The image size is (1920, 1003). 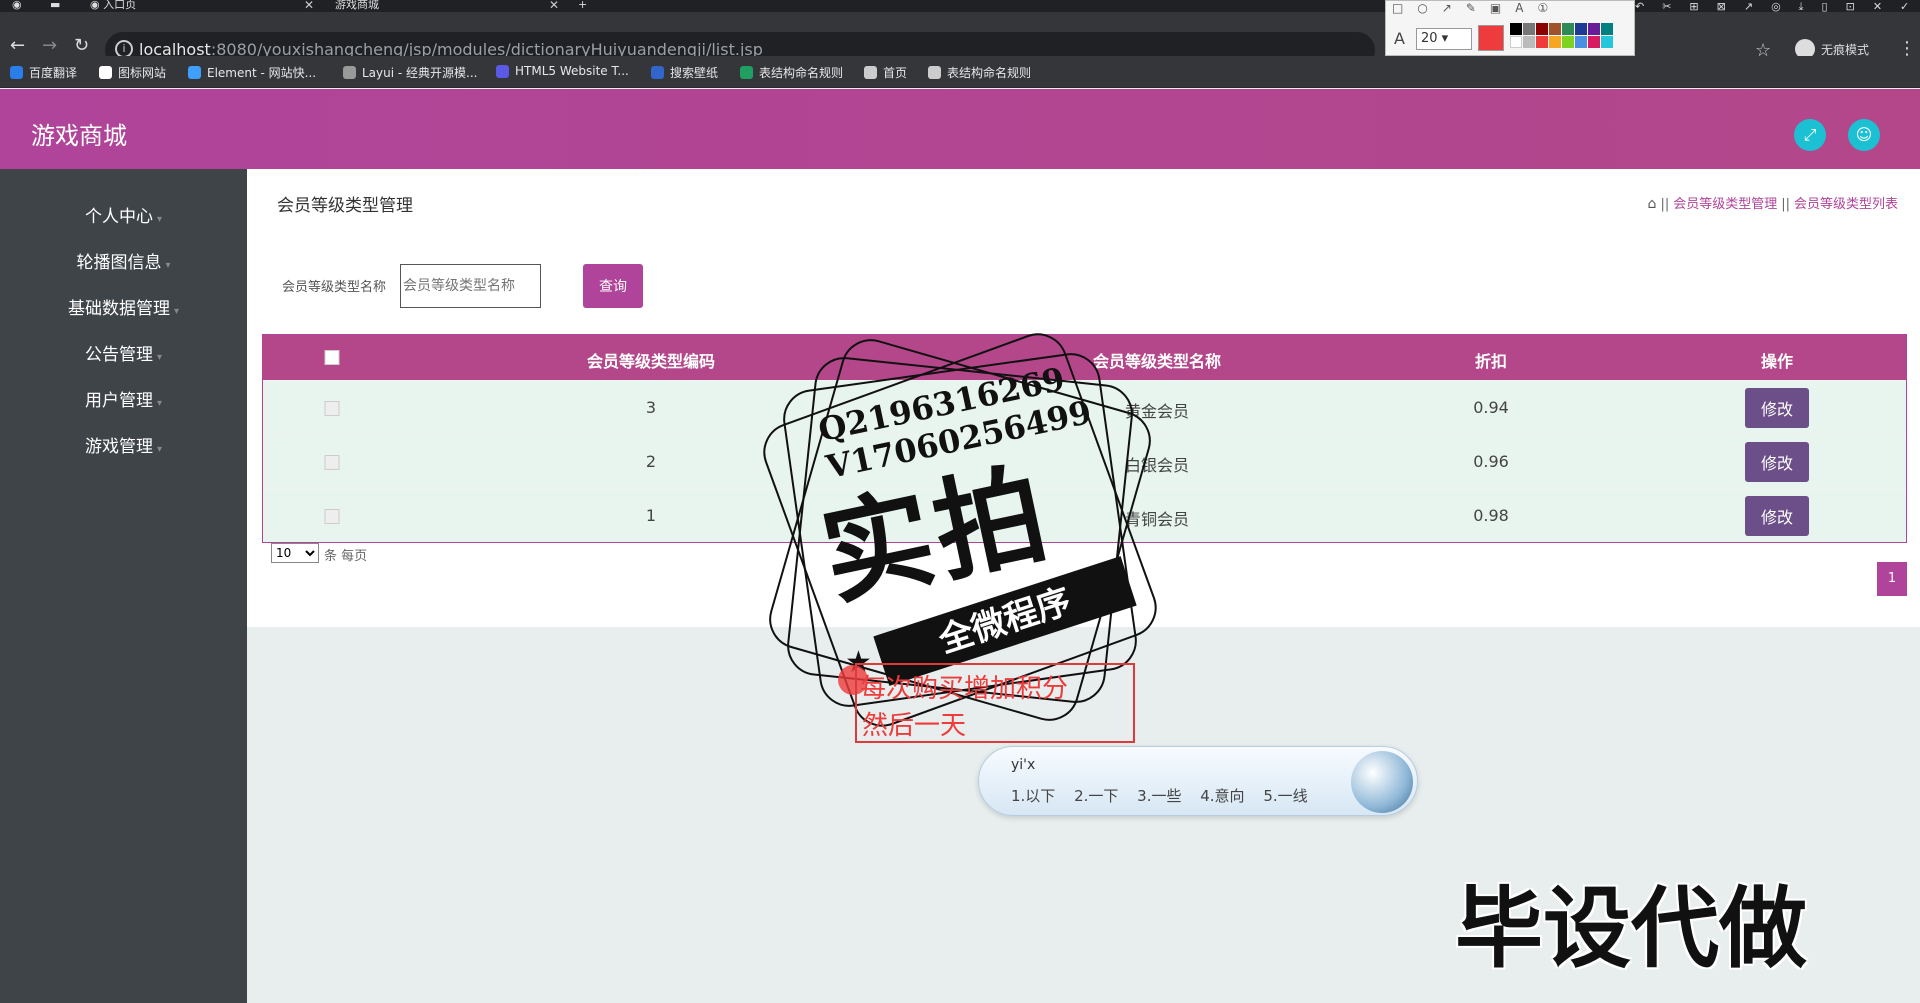 I want to click on window-icon: ▬, so click(x=55, y=5).